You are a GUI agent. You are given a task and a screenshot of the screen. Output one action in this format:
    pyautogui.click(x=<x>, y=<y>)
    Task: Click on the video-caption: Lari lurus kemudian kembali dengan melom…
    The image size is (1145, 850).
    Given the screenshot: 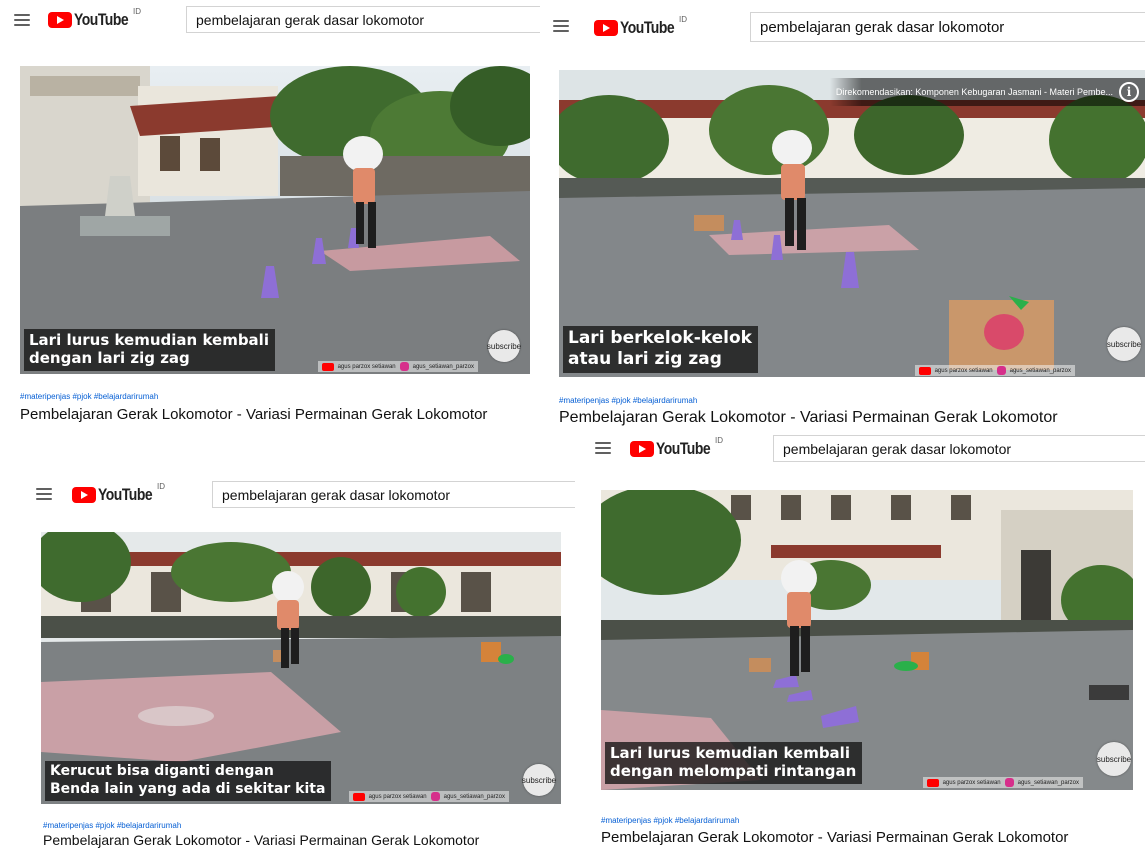 What is the action you would take?
    pyautogui.click(x=734, y=762)
    